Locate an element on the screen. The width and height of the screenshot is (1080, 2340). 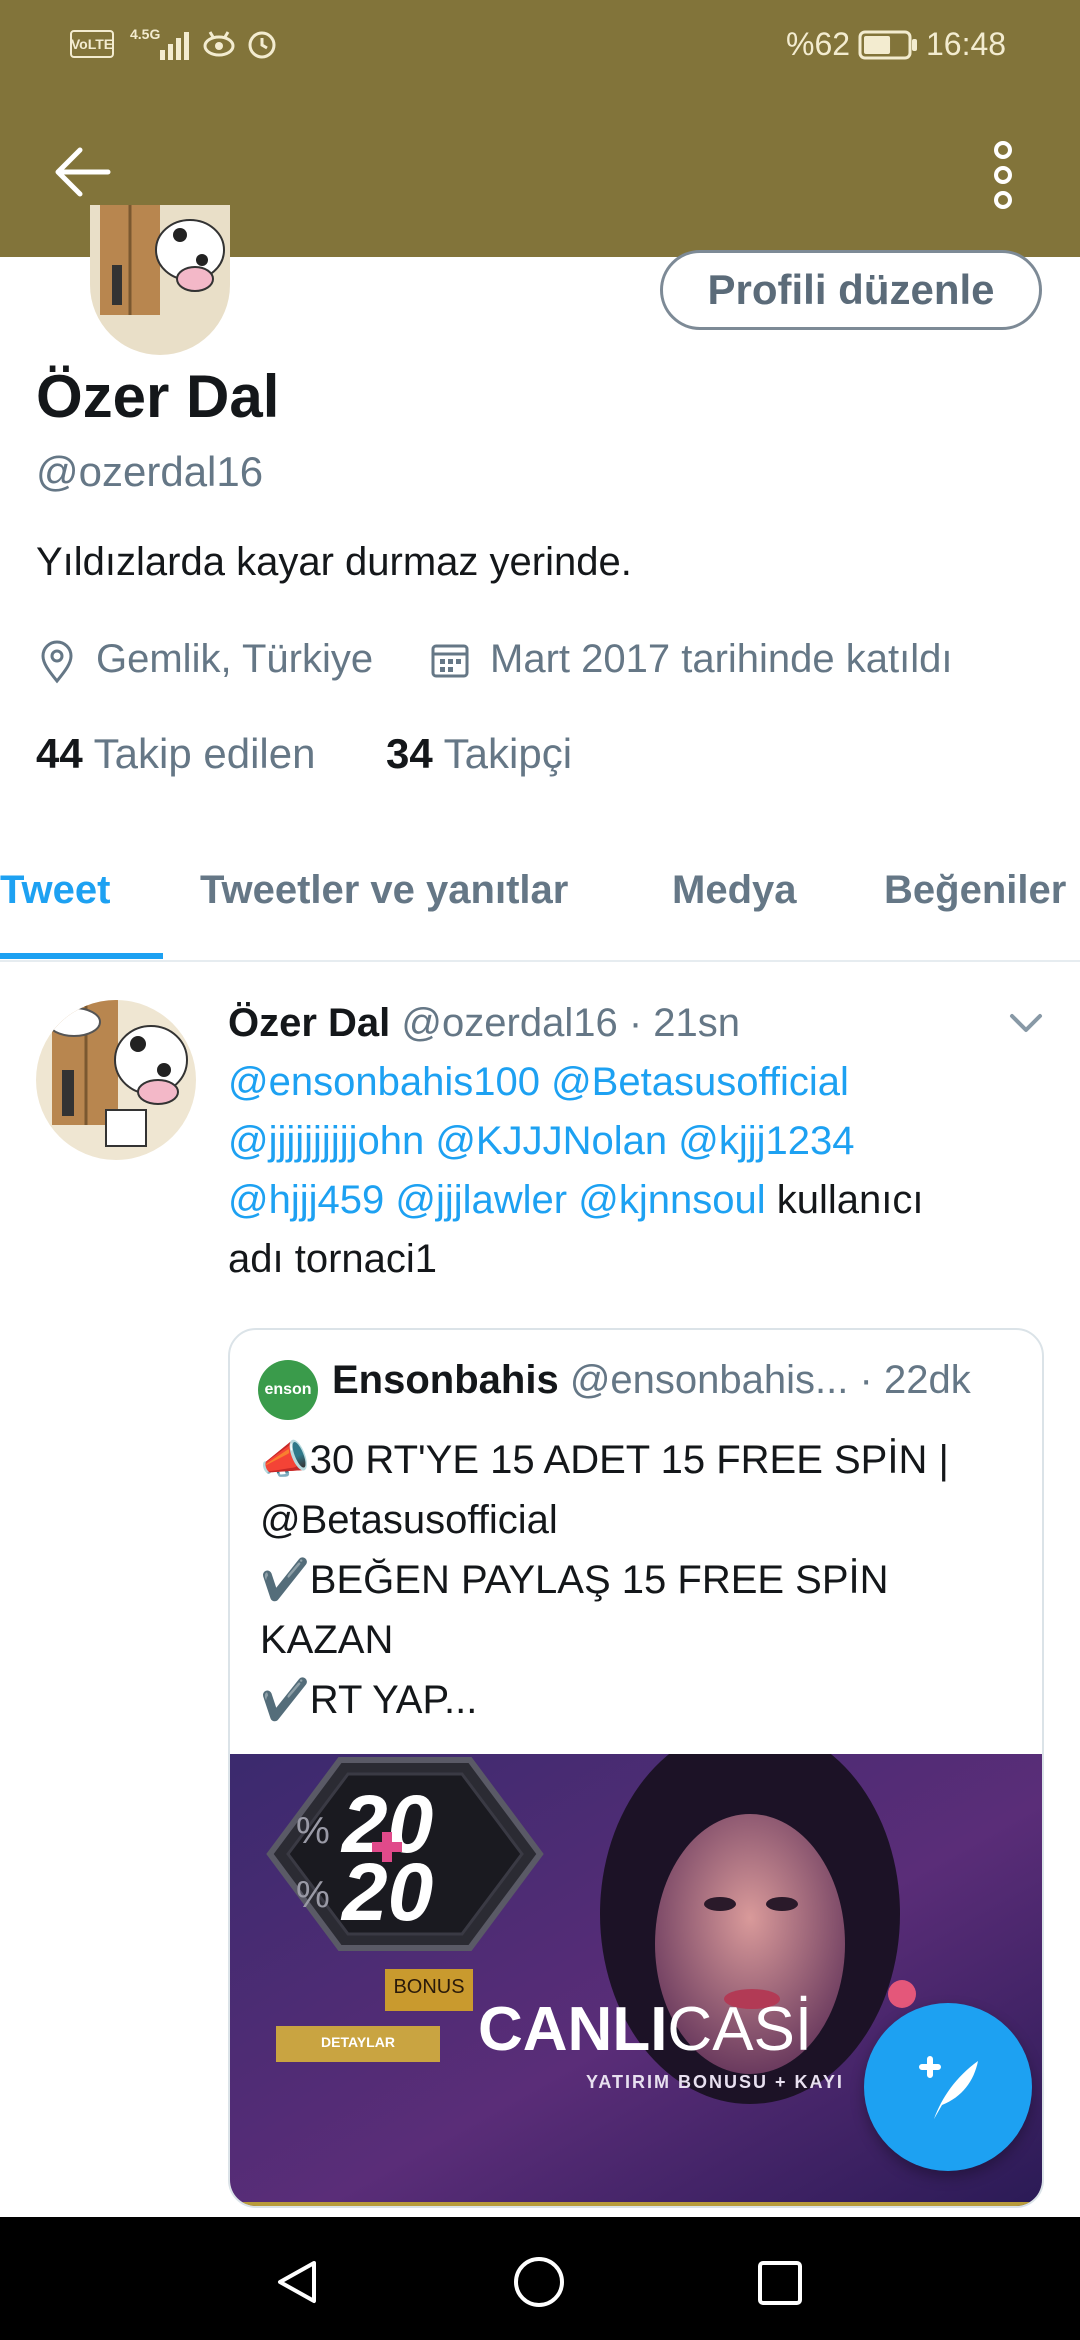
quoted-tweet-header: Ensonbahis @ensonbahis... · 22dk is located at coordinates (651, 1380).